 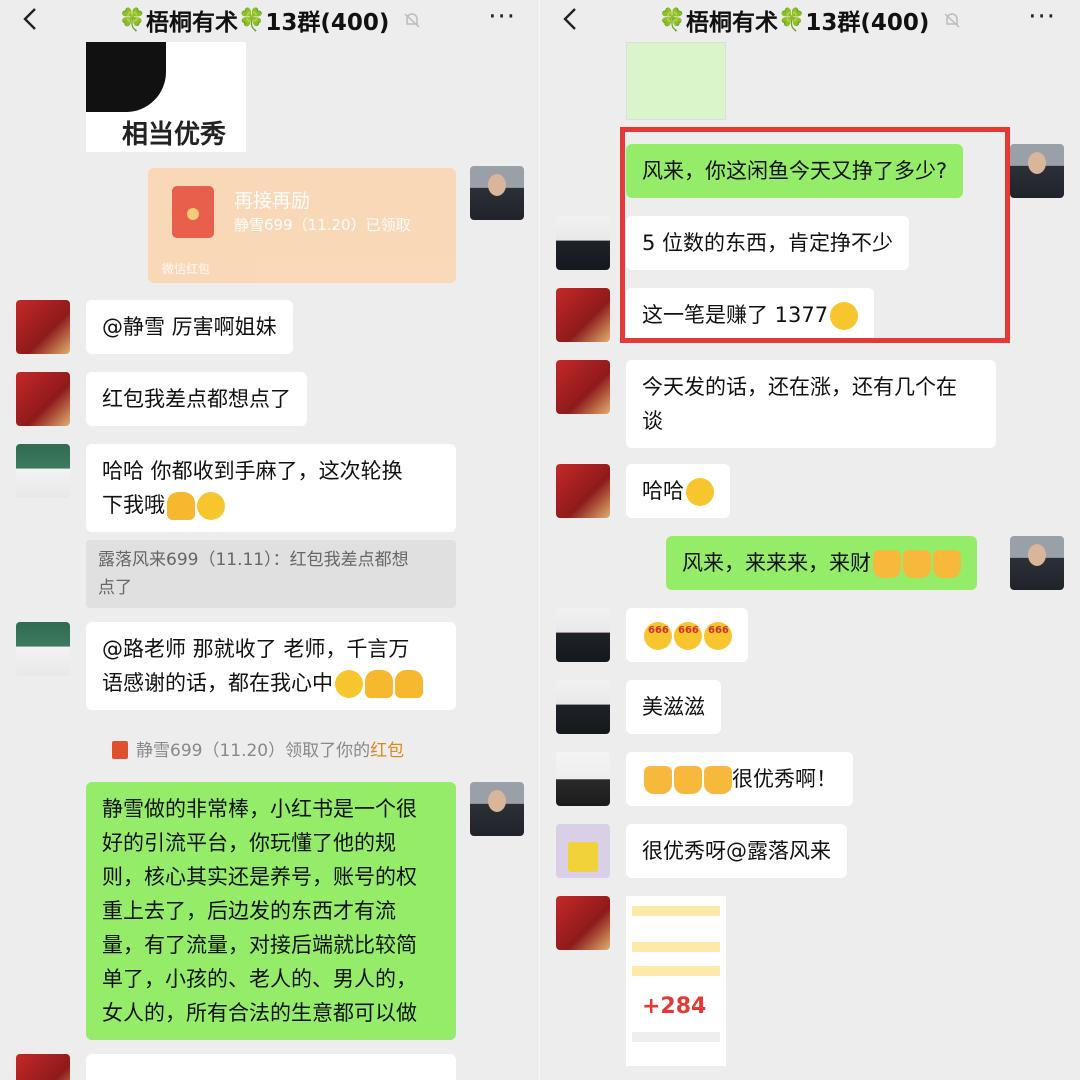 What do you see at coordinates (259, 979) in the screenshot?
I see `message-line: 单了，小孩的、老人的、男人的，` at bounding box center [259, 979].